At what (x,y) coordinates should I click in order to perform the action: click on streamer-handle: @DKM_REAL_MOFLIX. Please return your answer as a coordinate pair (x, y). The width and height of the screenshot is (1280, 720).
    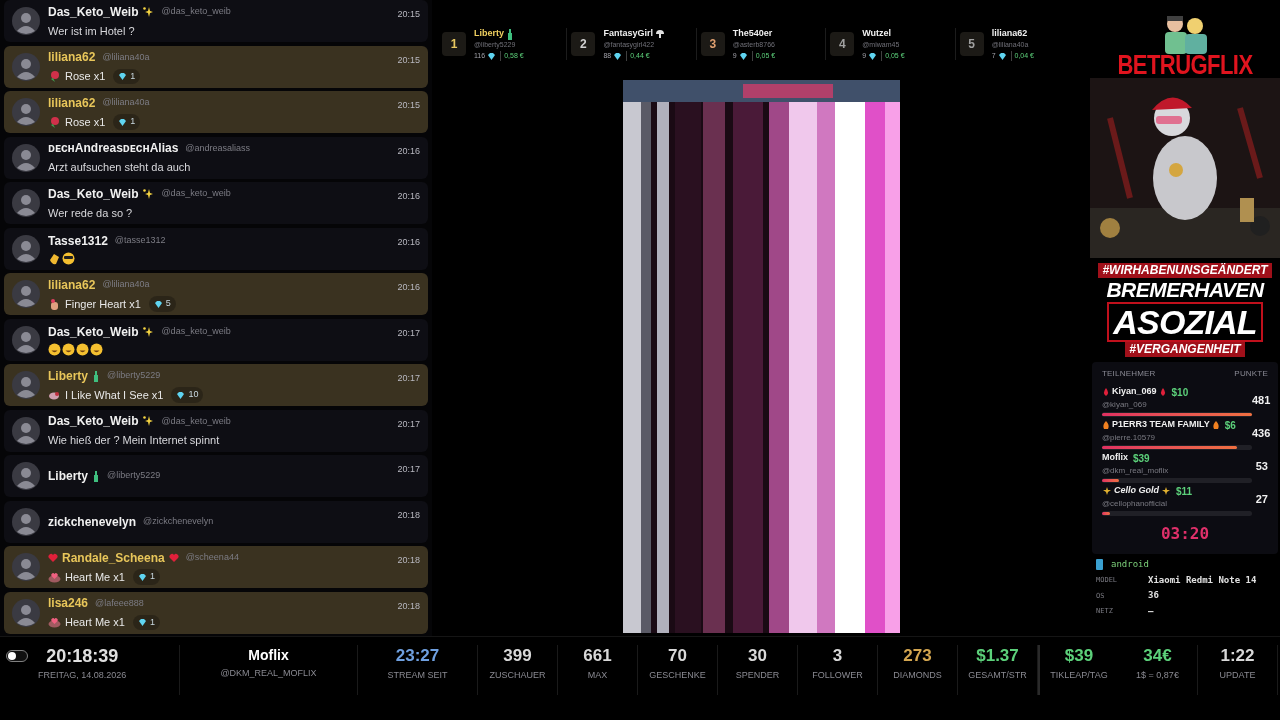
    Looking at the image, I should click on (268, 673).